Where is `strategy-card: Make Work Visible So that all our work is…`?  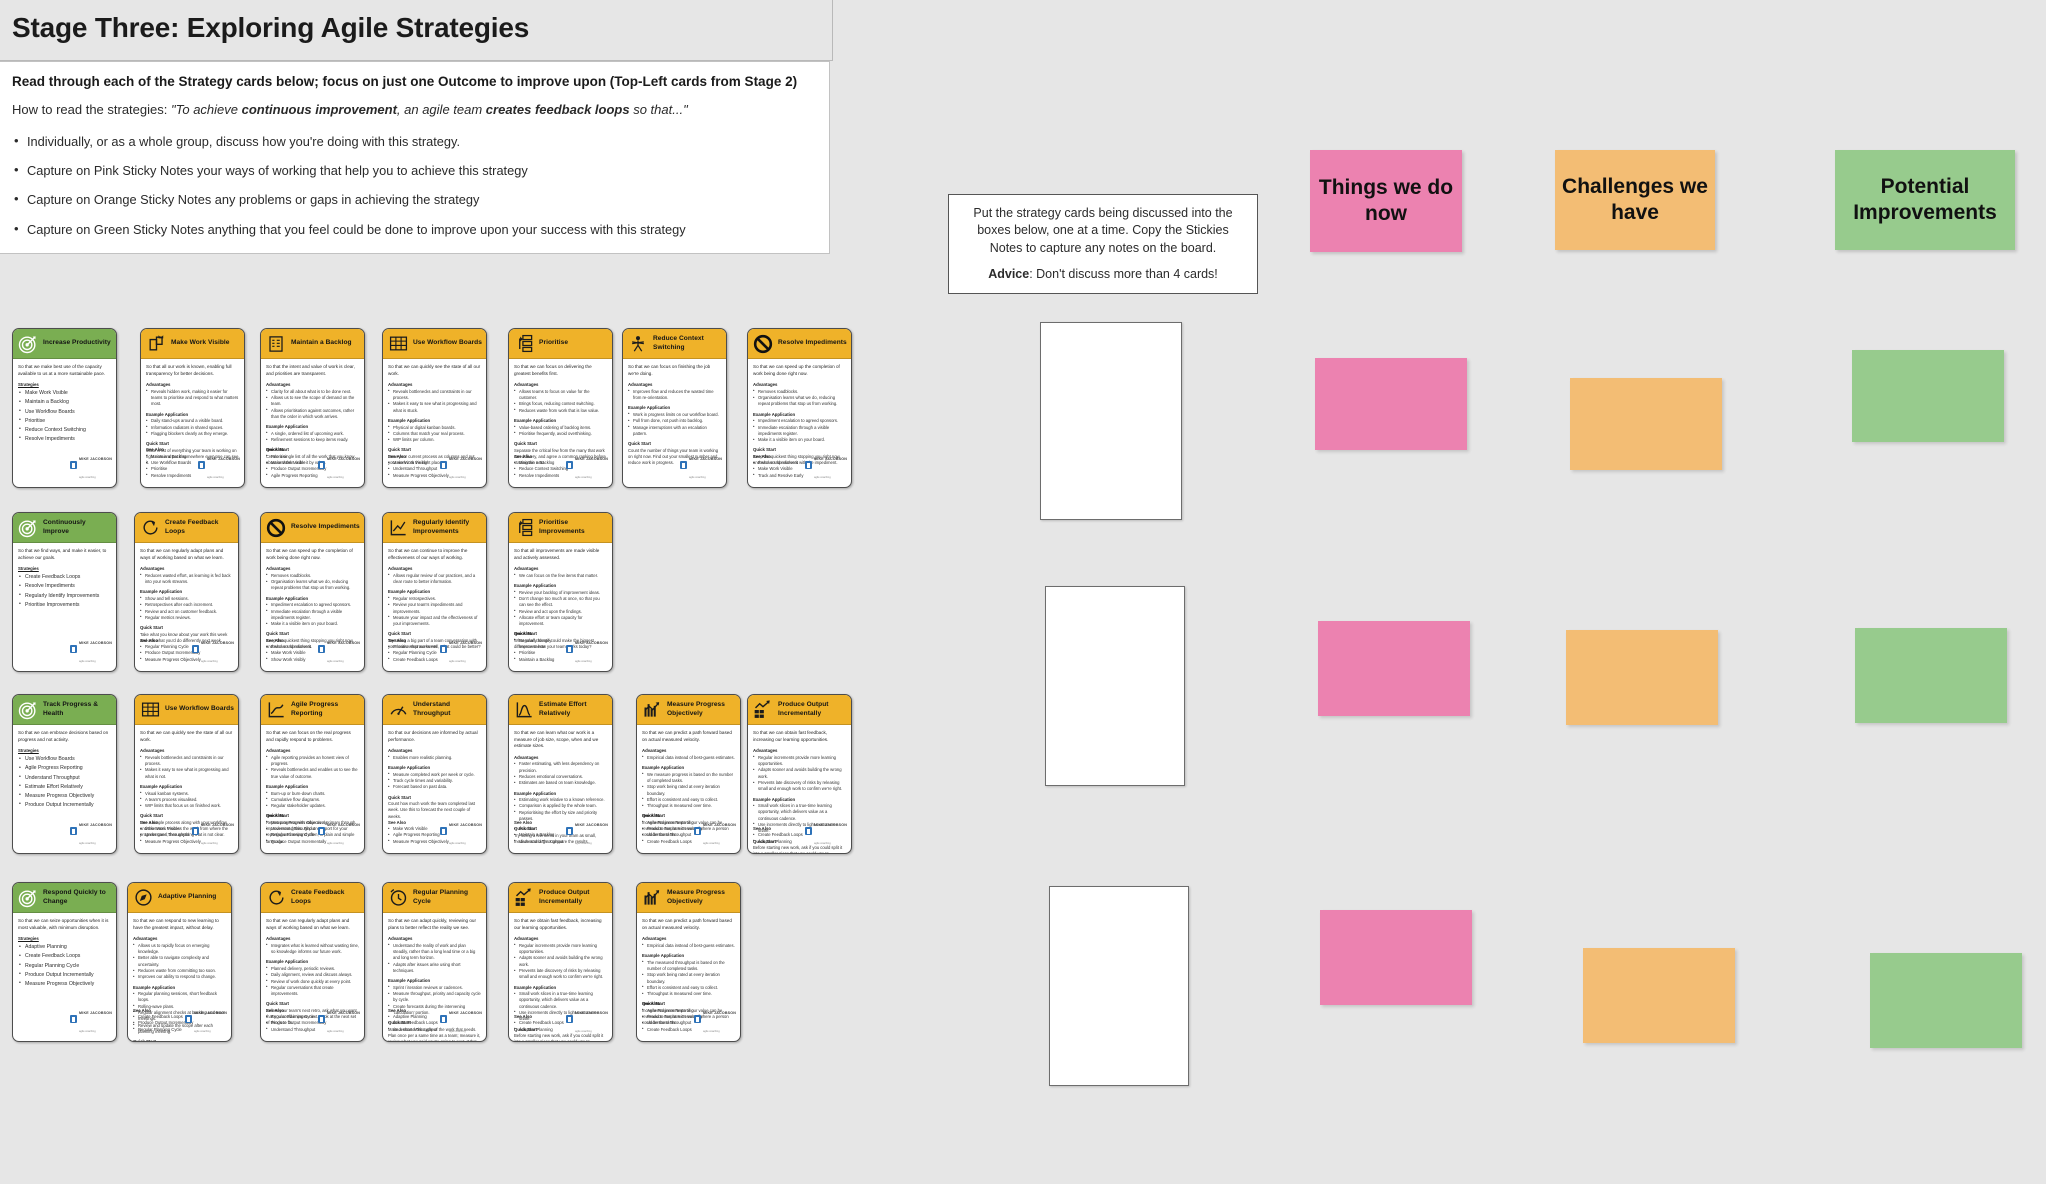
strategy-card: Make Work Visible So that all our work is… is located at coordinates (192, 408).